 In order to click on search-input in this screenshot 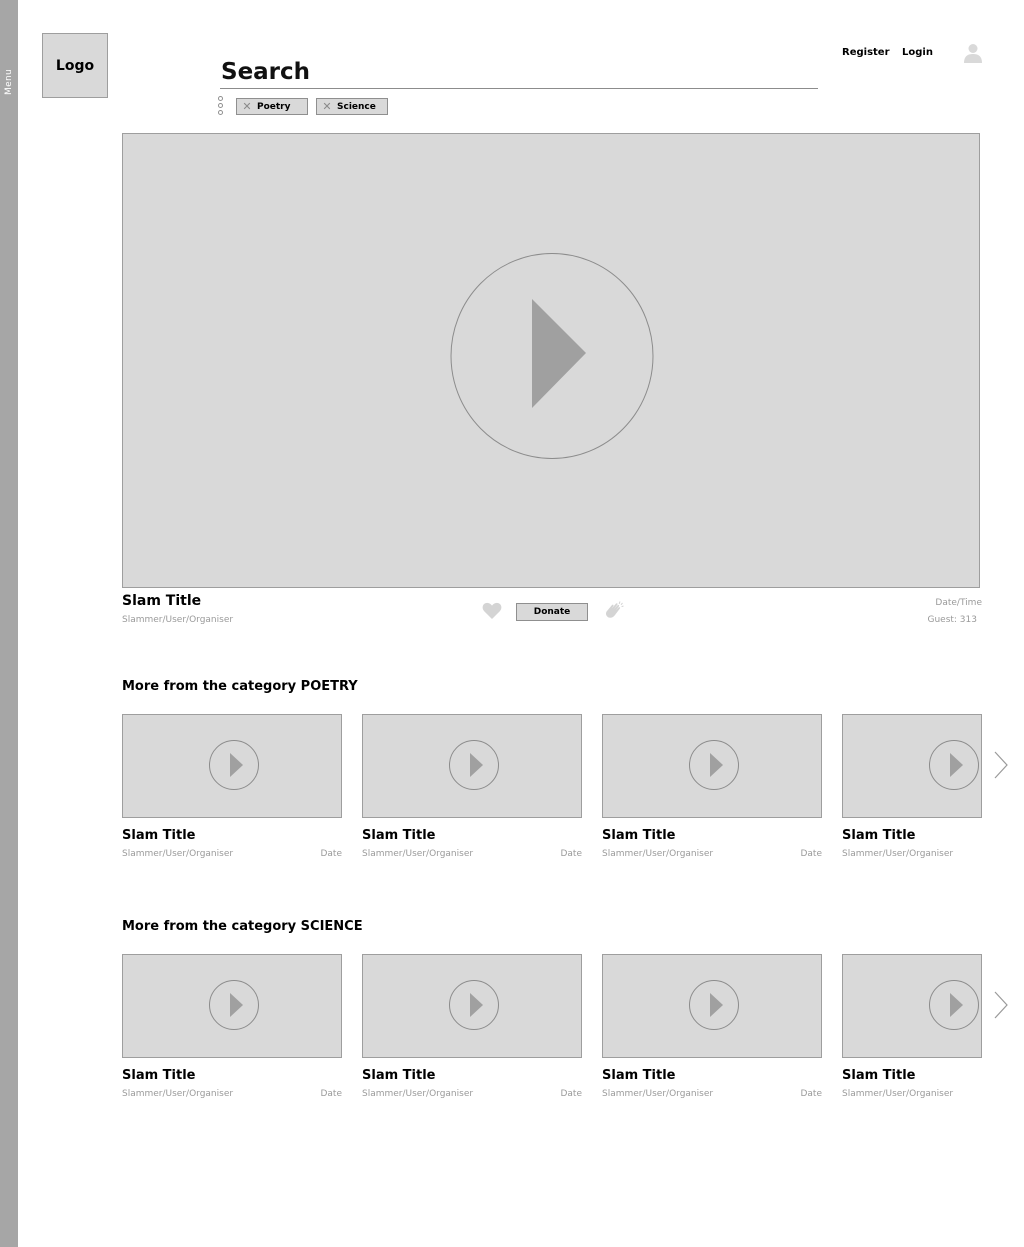, I will do `click(519, 72)`.